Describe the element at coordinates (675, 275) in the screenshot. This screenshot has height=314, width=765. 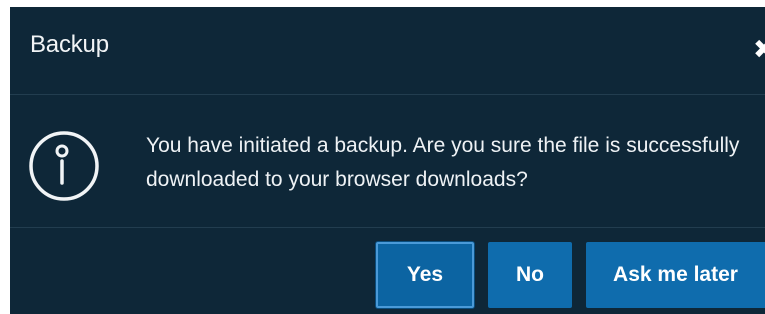
I see `ask-me-later-button: Ask me later` at that location.